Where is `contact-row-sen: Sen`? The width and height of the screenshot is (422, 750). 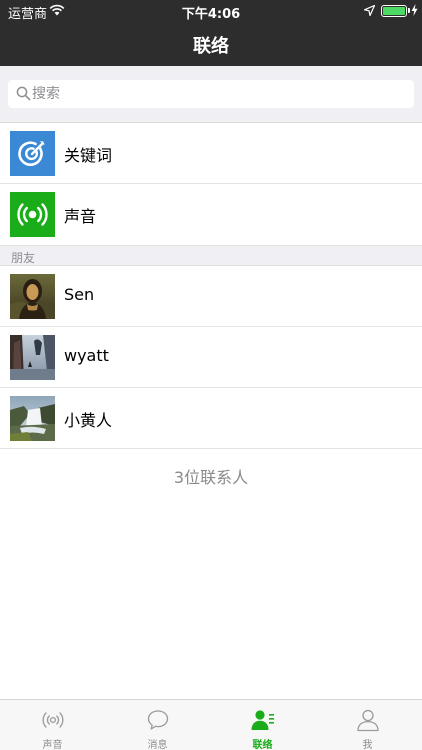
contact-row-sen: Sen is located at coordinates (211, 296).